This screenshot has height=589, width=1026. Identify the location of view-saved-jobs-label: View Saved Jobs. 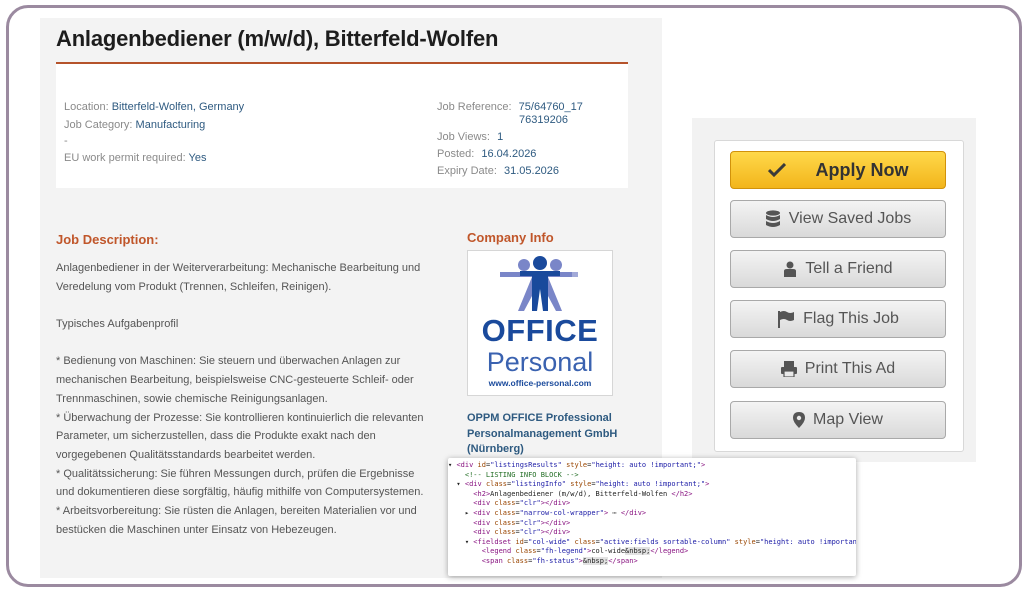
(850, 218).